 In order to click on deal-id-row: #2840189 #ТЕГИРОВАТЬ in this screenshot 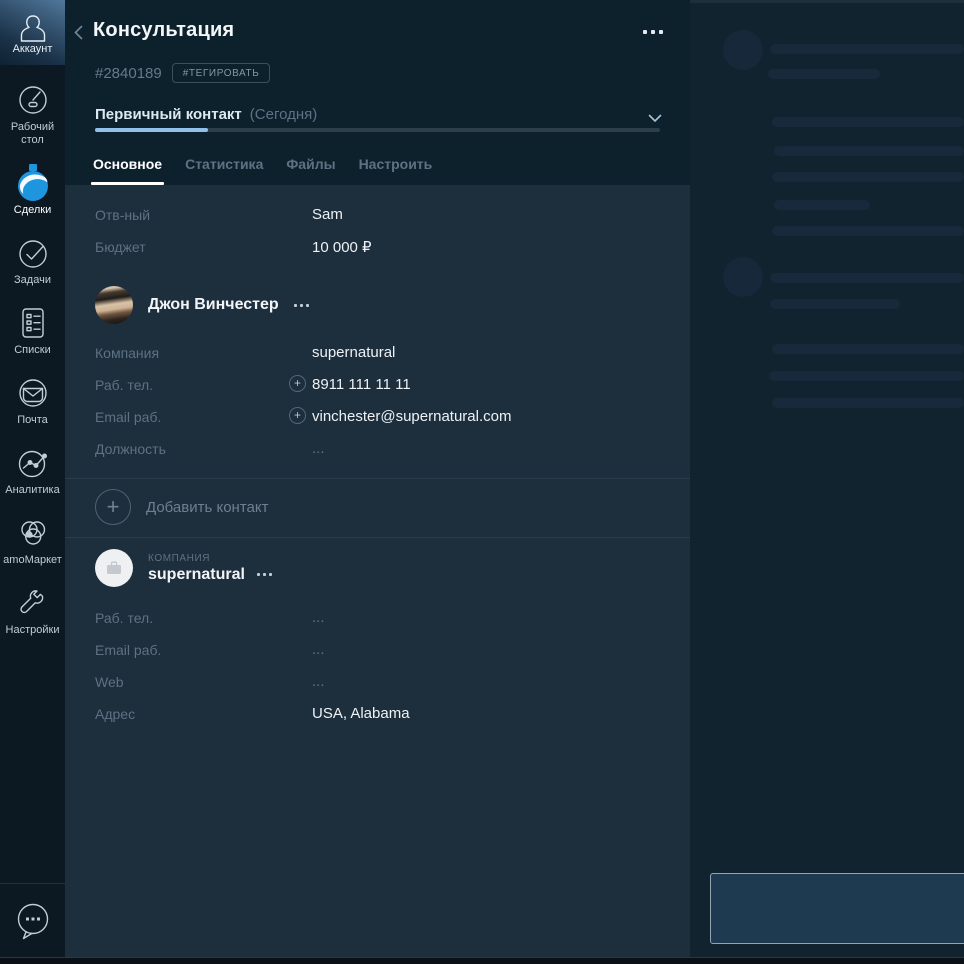, I will do `click(183, 73)`.